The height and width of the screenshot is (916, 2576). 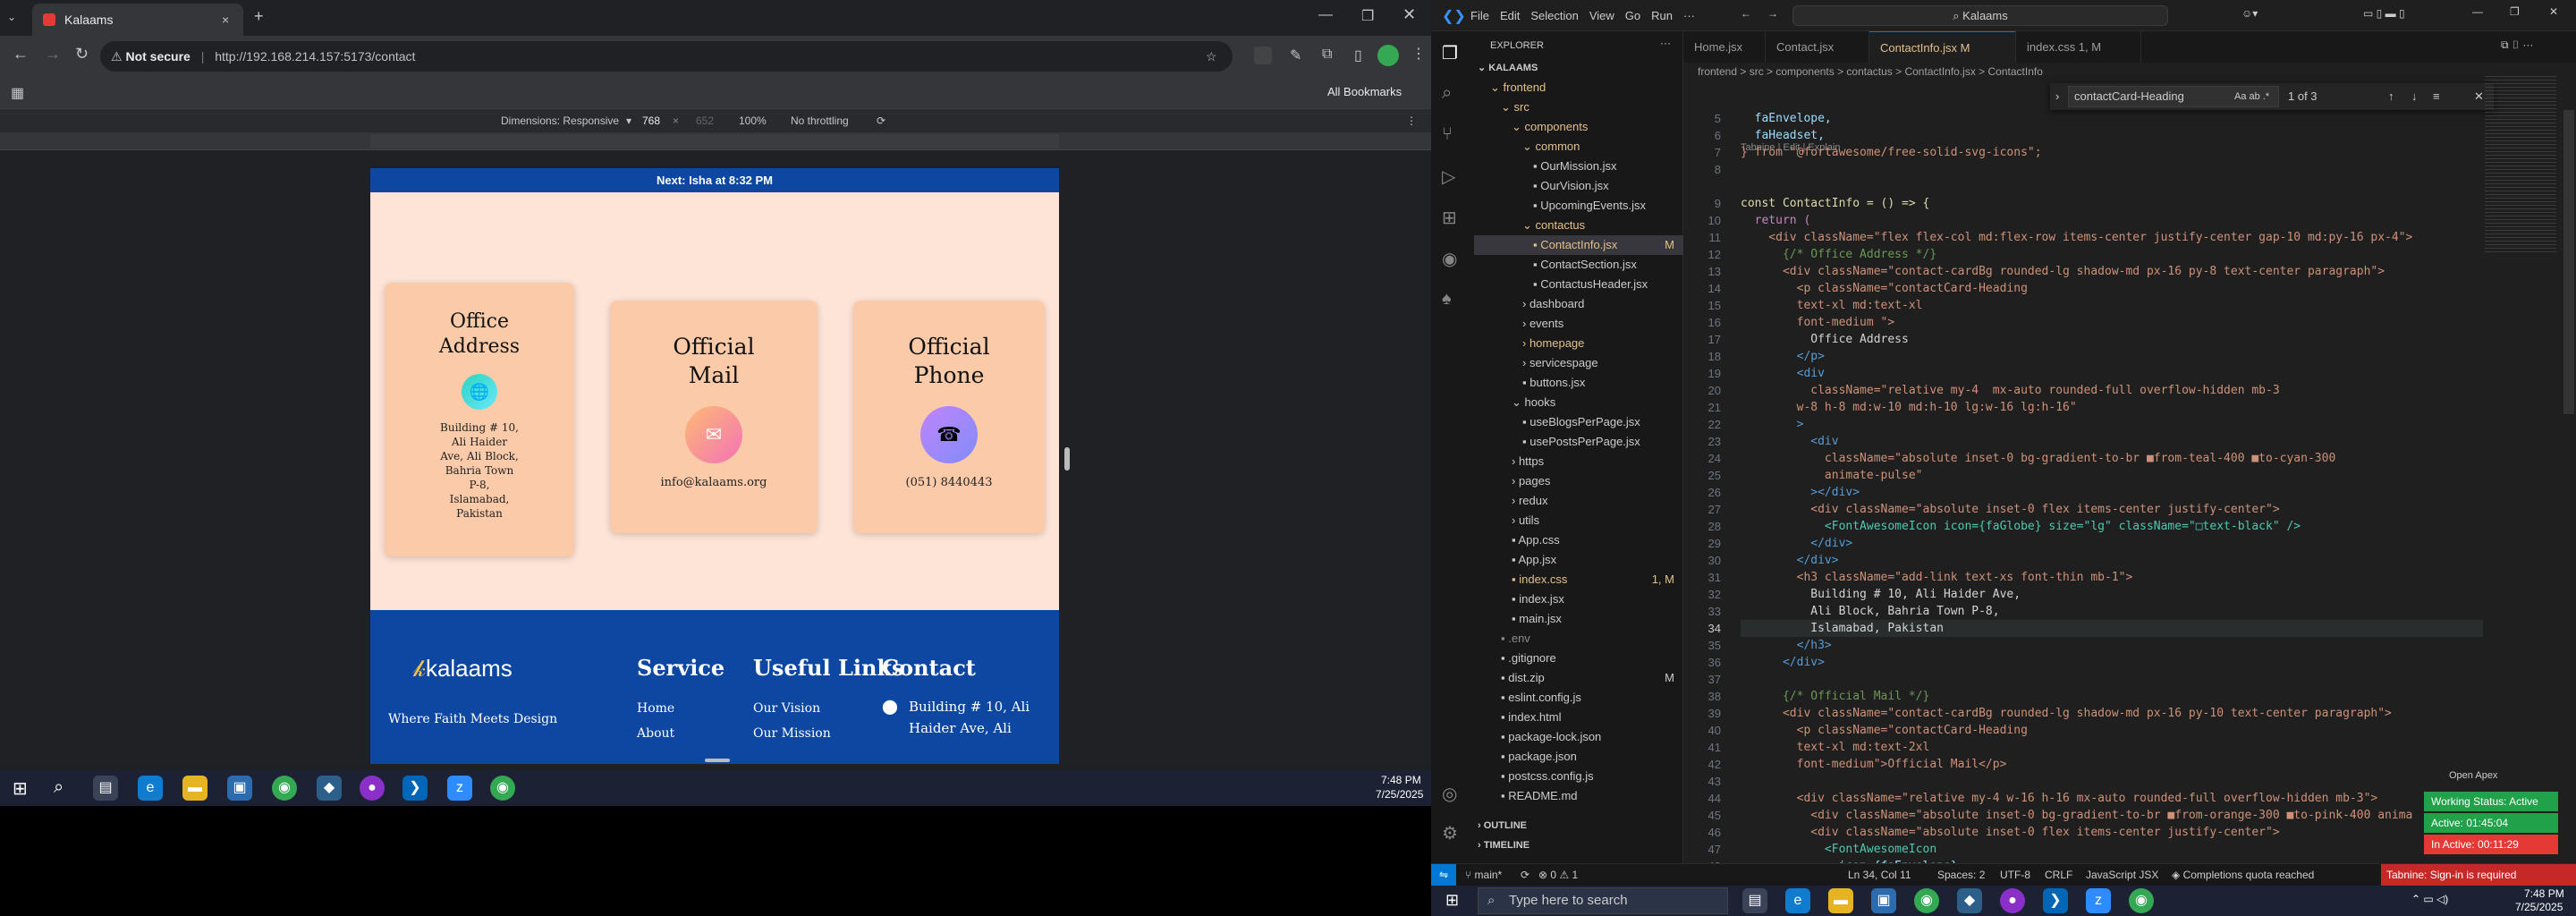 What do you see at coordinates (1961, 875) in the screenshot?
I see `indentation: Spaces: 2` at bounding box center [1961, 875].